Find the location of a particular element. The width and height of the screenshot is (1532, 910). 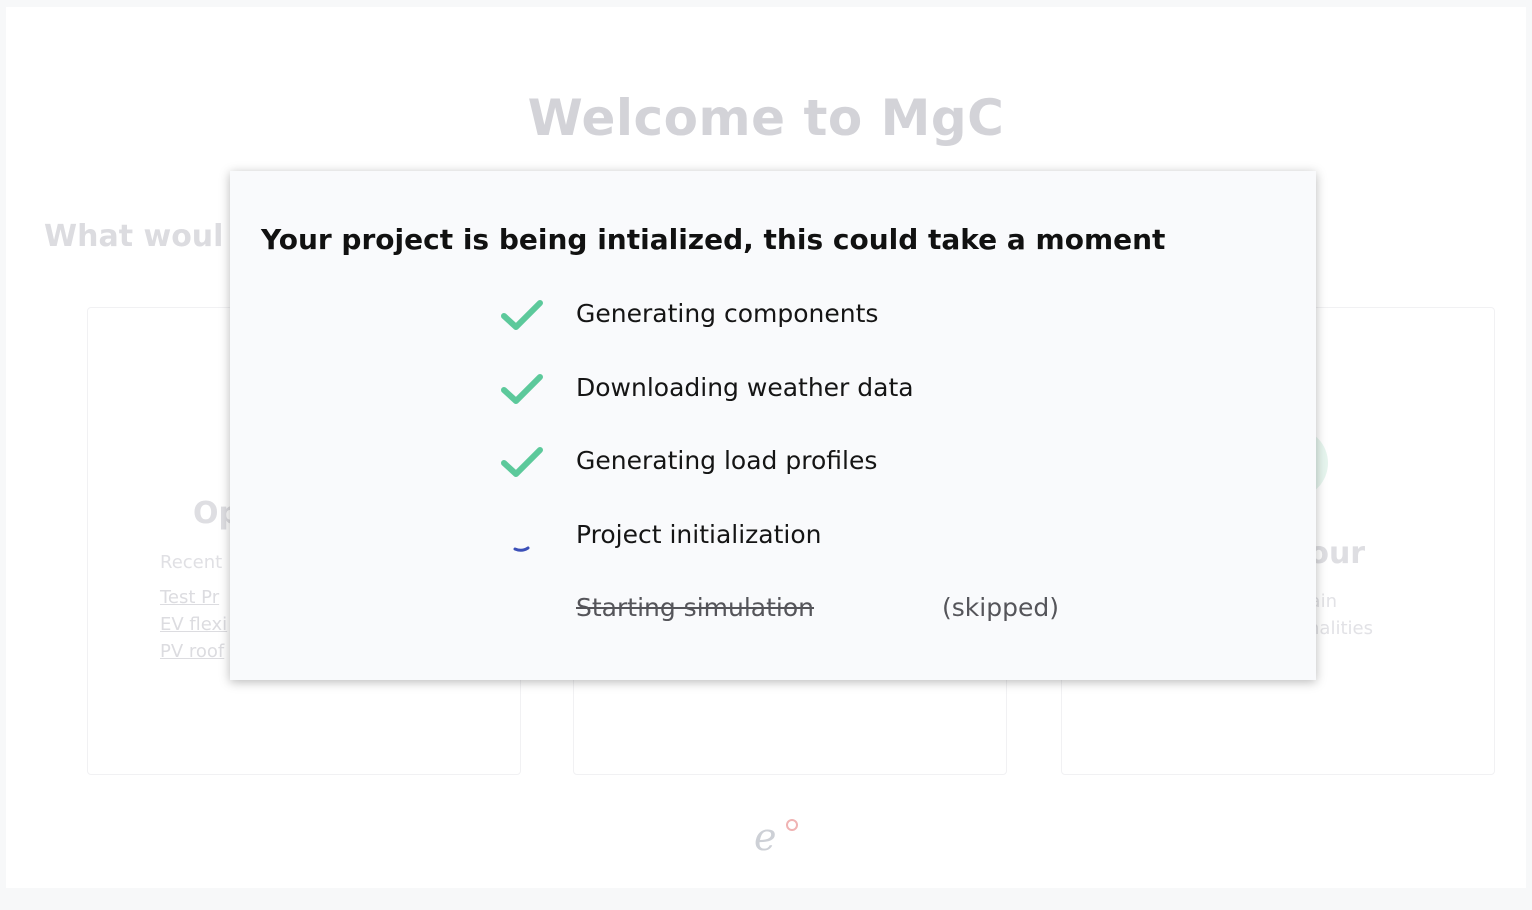

recent-label: Recent is located at coordinates (191, 562).